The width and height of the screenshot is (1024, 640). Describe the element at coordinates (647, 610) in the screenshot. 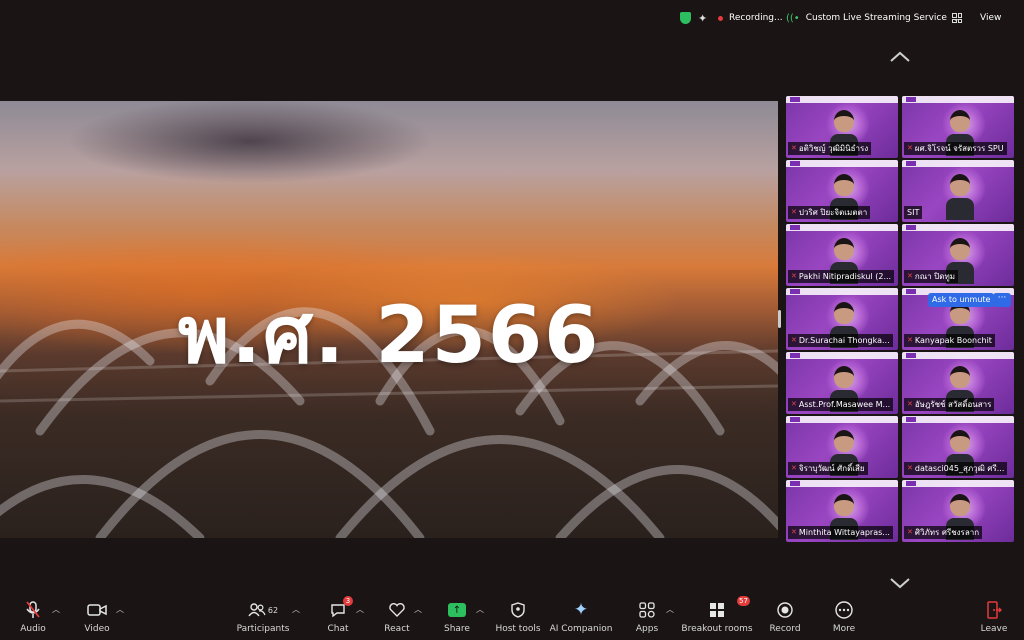

I see `apps-icon` at that location.